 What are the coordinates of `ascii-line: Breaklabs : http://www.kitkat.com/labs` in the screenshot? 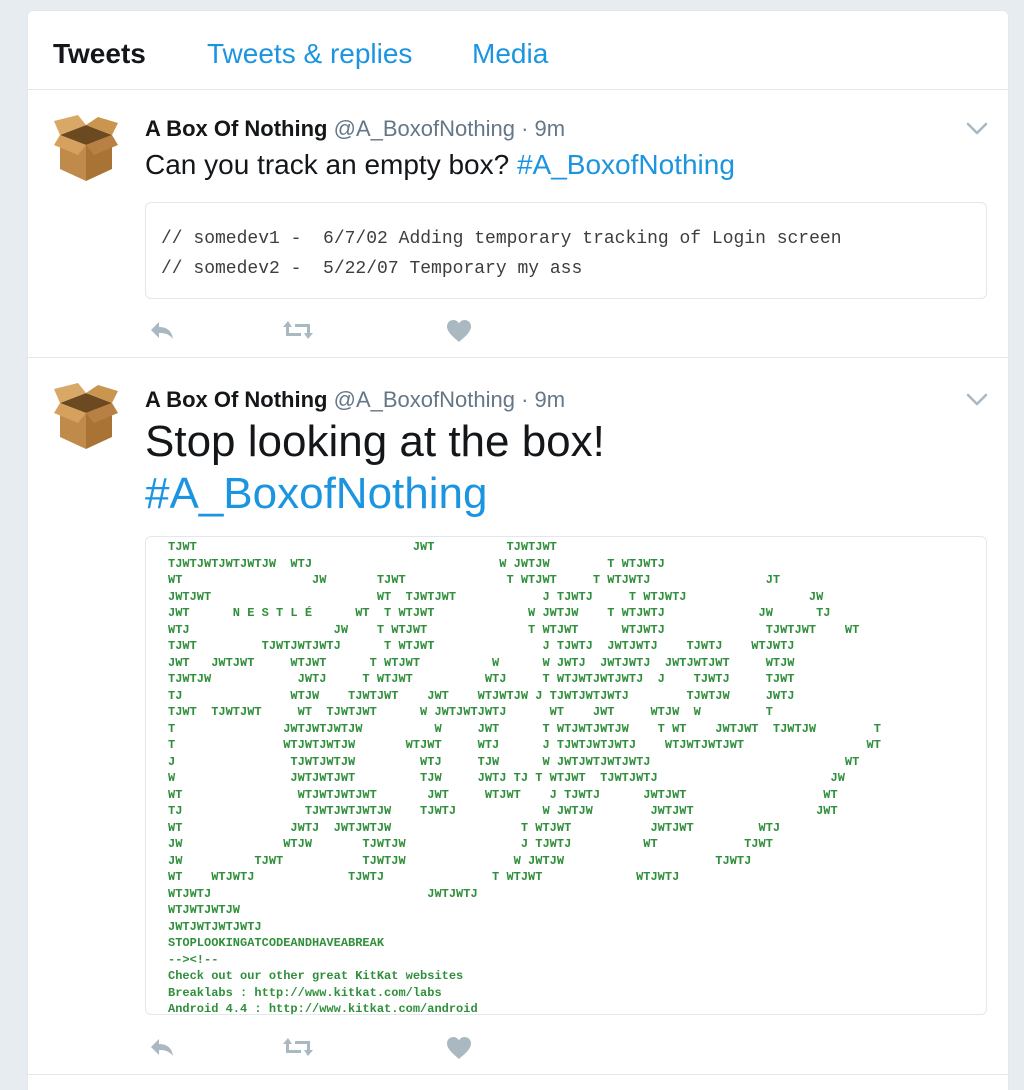 It's located at (305, 992).